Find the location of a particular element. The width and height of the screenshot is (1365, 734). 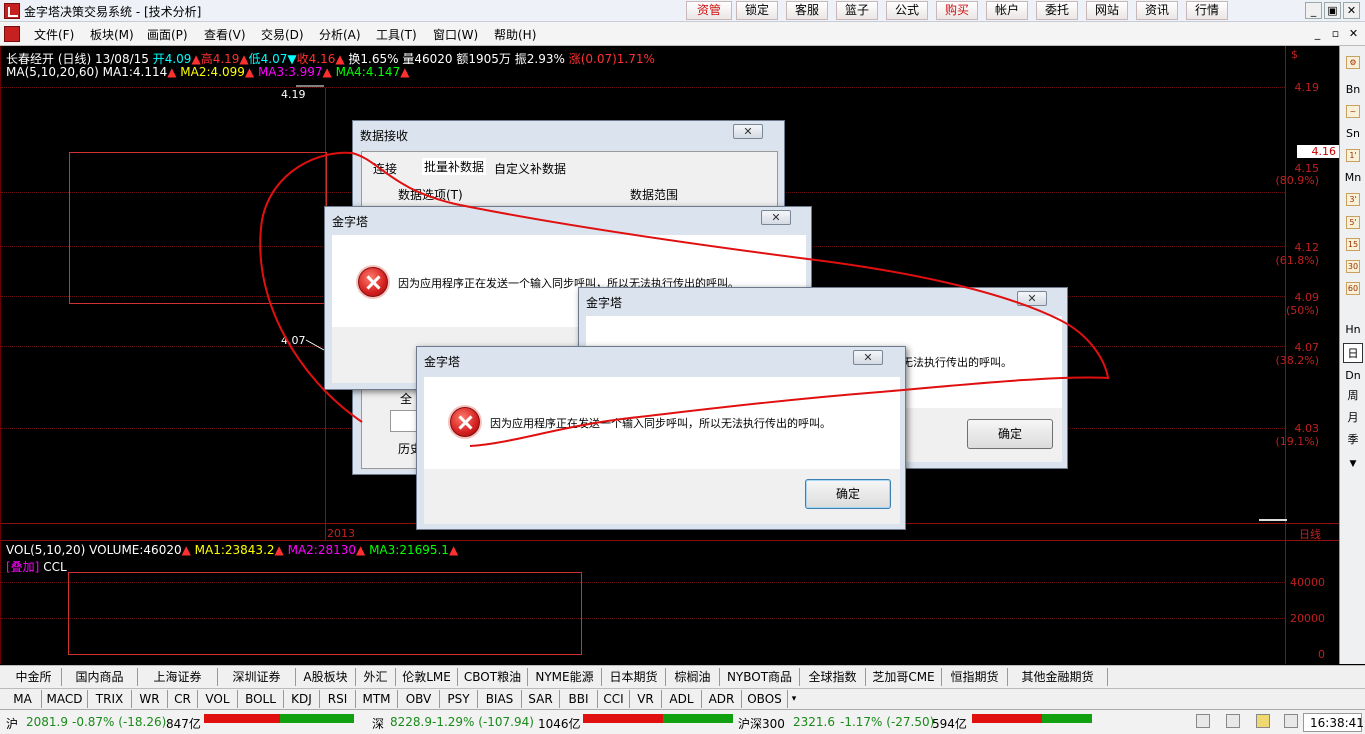

minute-5-icon: 5' is located at coordinates (1353, 222).